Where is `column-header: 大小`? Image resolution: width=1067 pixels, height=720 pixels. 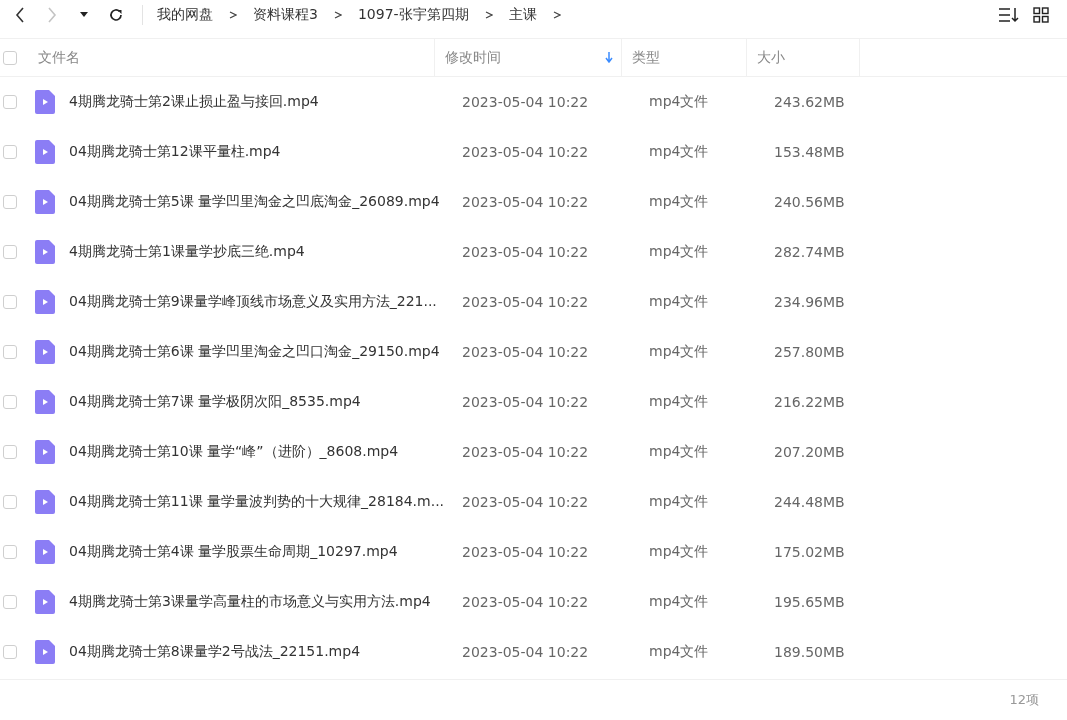
column-header: 大小 is located at coordinates (803, 57).